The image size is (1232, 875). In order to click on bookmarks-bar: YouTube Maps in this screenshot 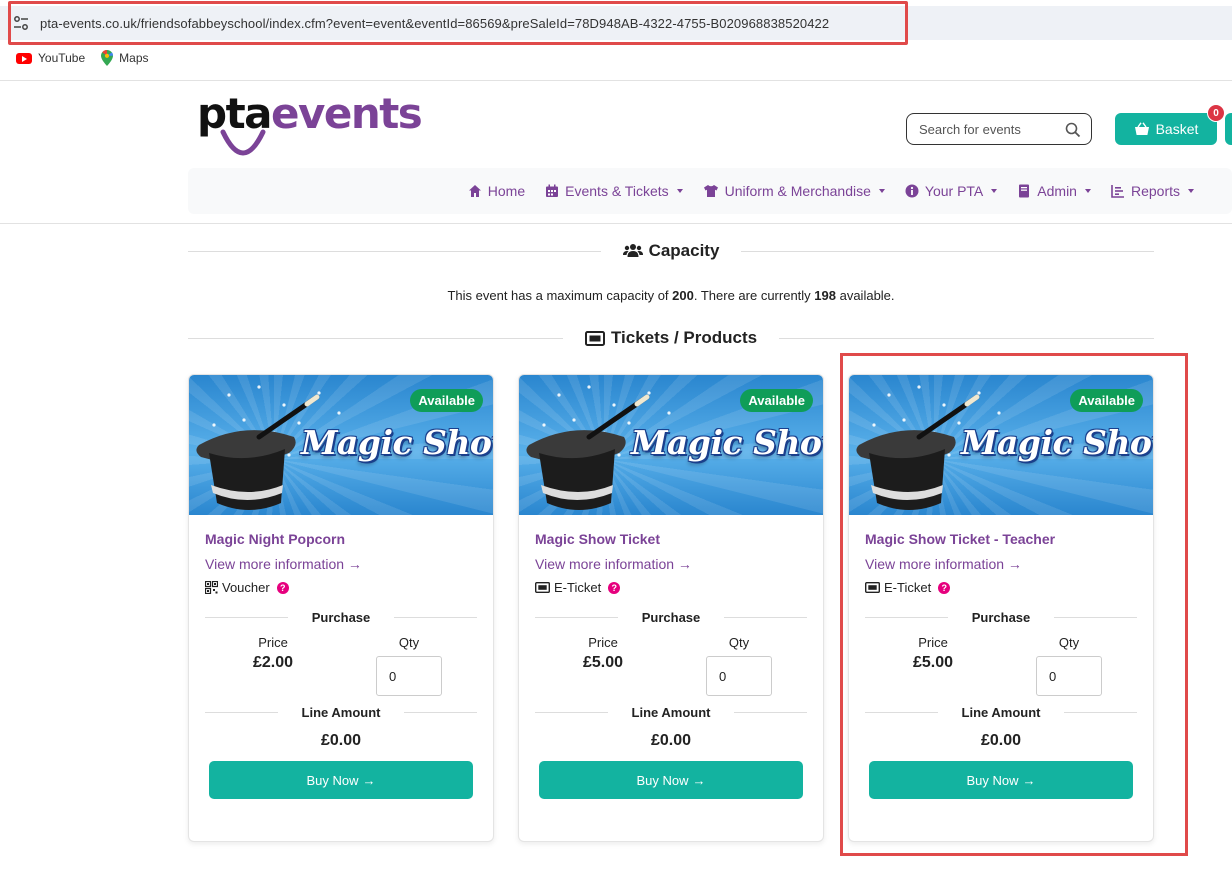, I will do `click(82, 58)`.